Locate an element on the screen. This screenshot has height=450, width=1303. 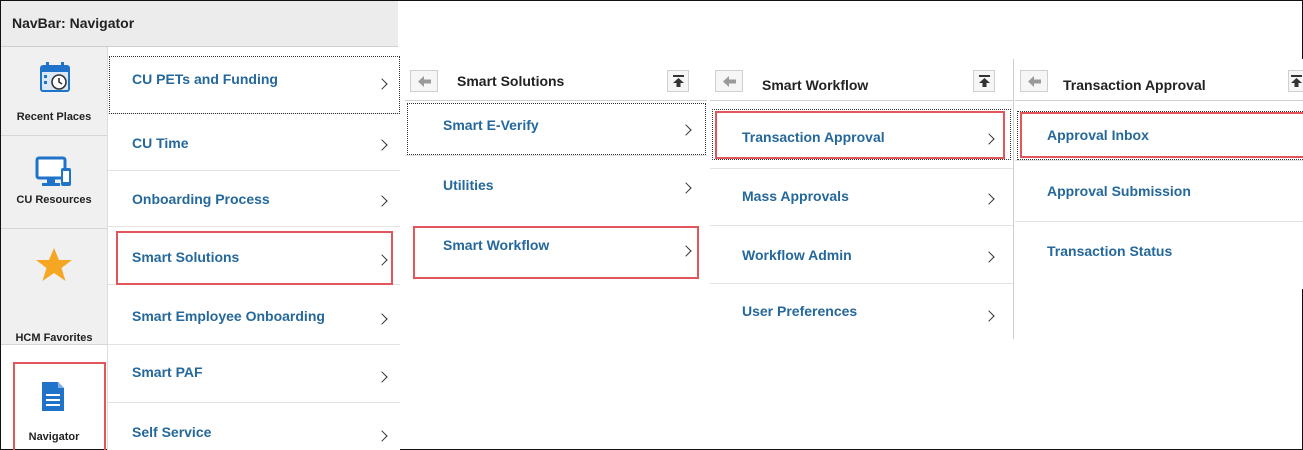
column-header: Transaction Approval is located at coordinates (1159, 80).